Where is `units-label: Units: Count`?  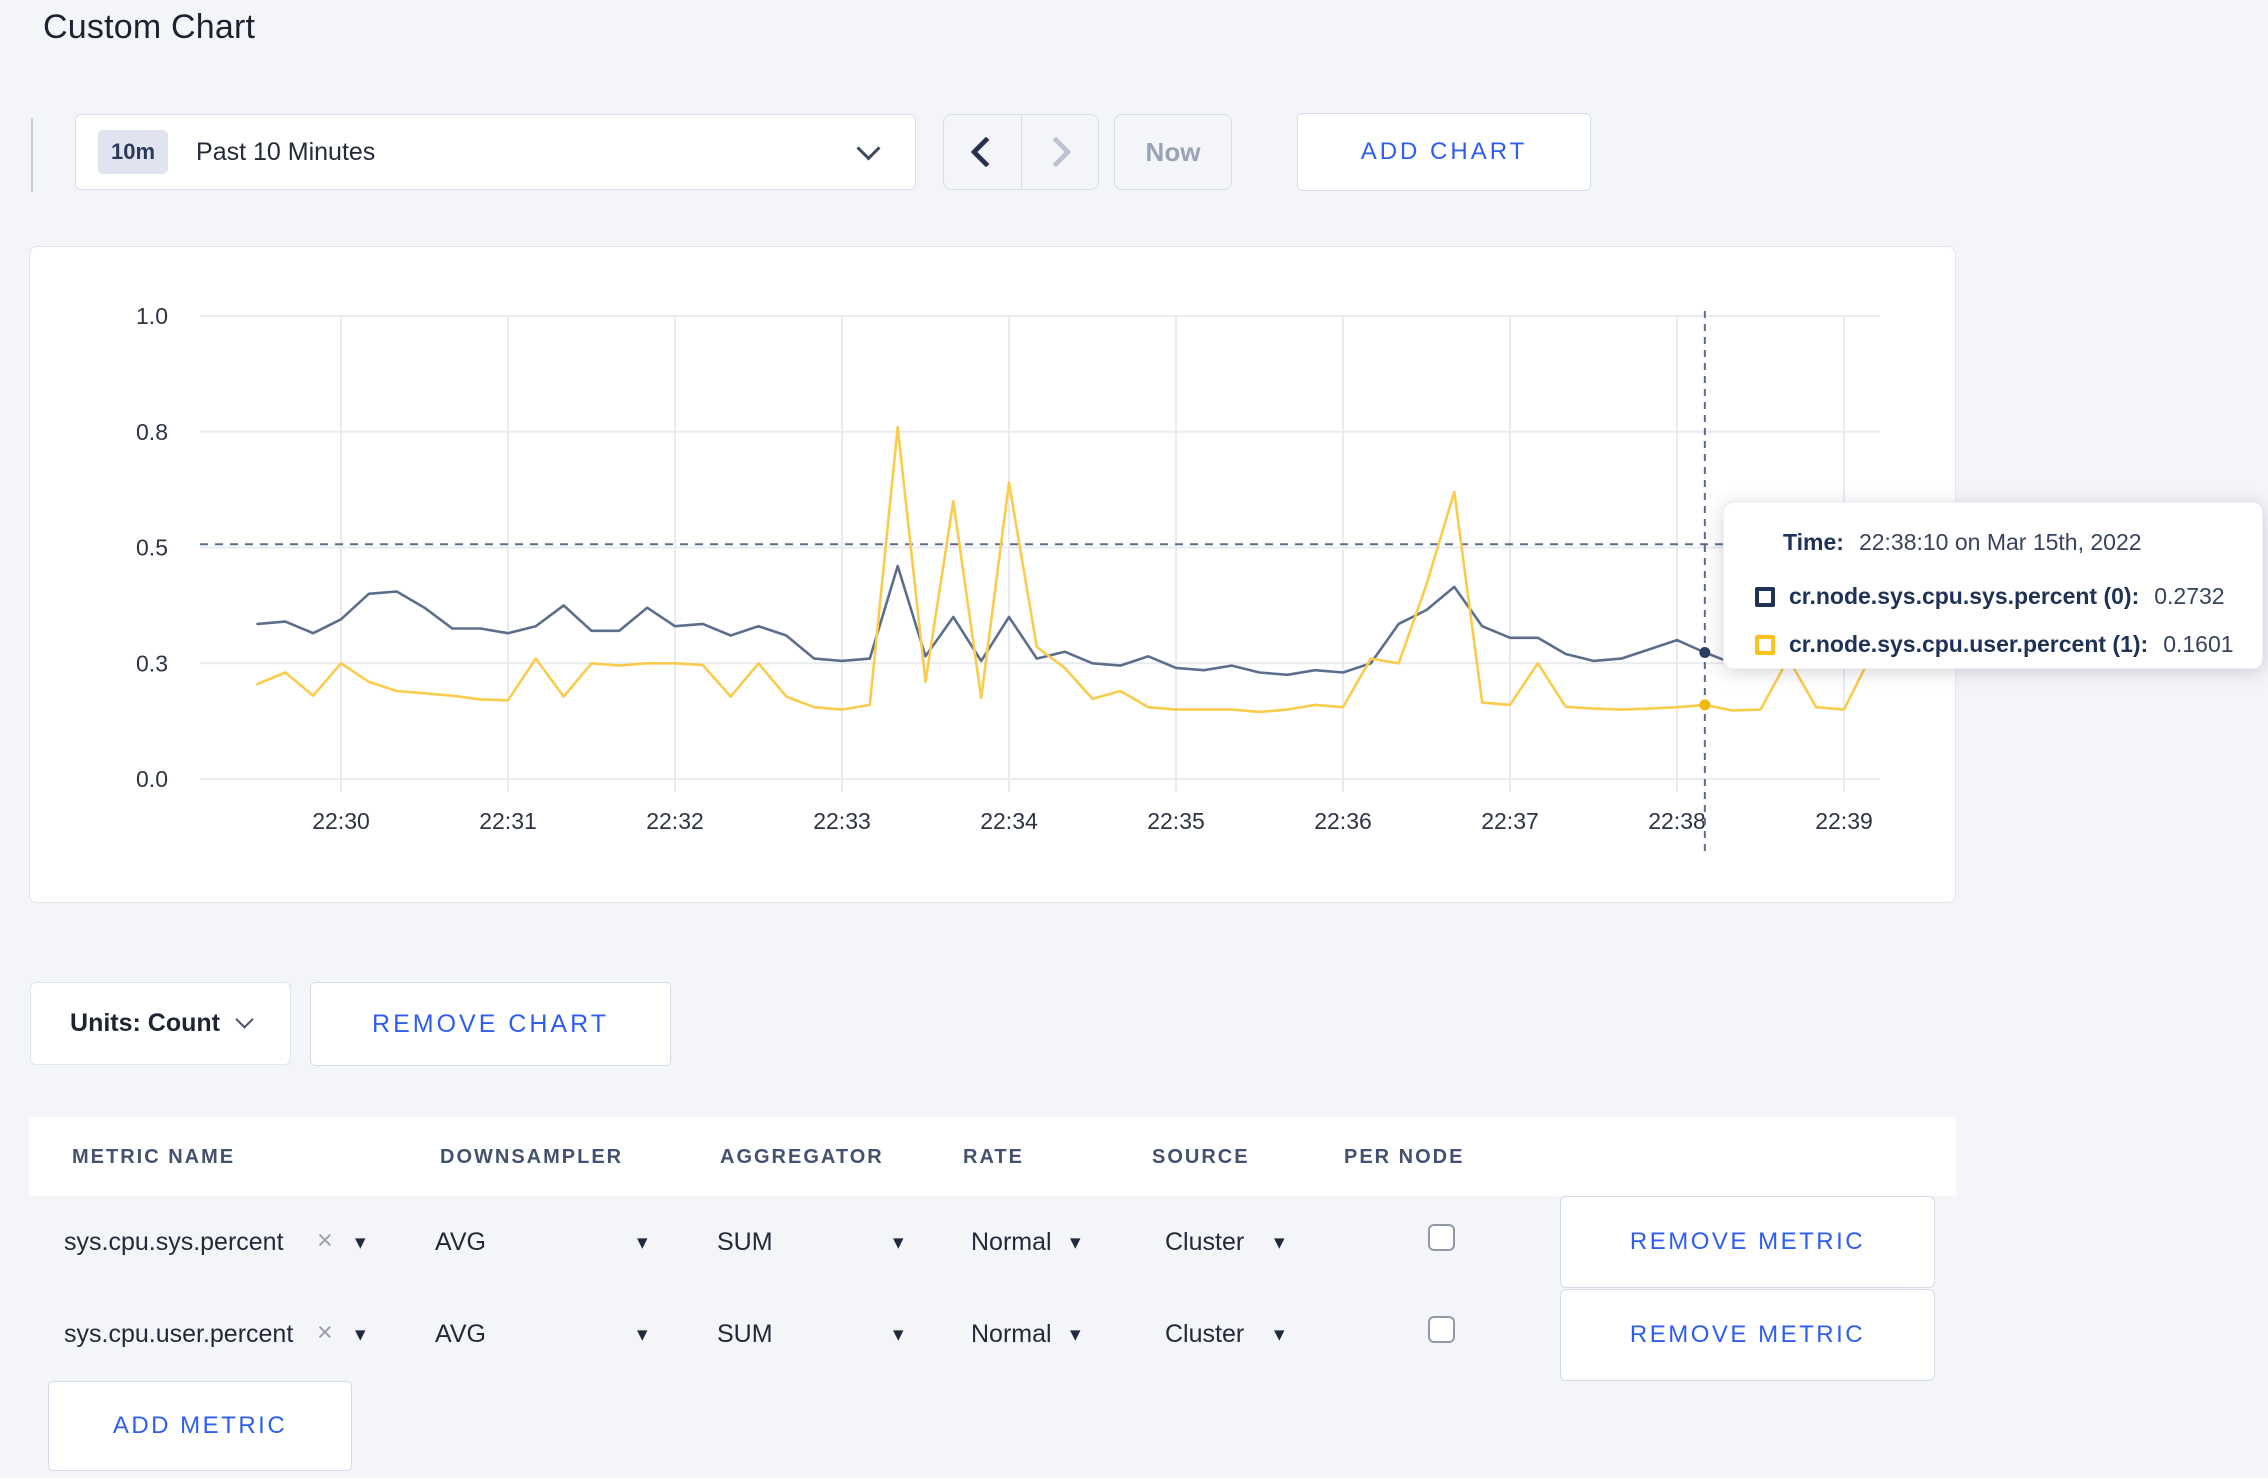
units-label: Units: Count is located at coordinates (145, 1023).